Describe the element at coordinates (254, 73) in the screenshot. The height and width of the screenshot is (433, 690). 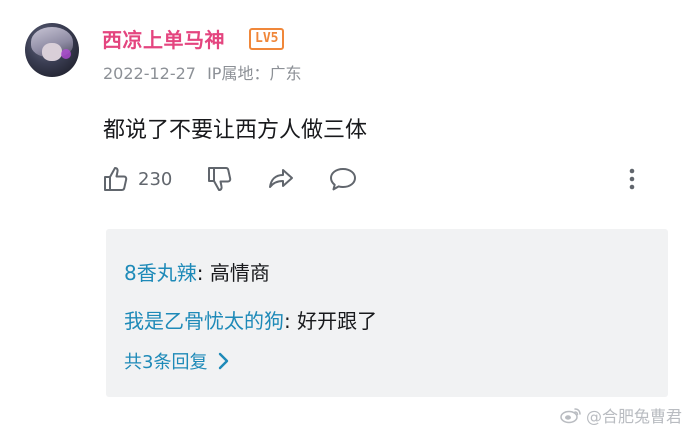
I see `comment-location: IP属地：广东` at that location.